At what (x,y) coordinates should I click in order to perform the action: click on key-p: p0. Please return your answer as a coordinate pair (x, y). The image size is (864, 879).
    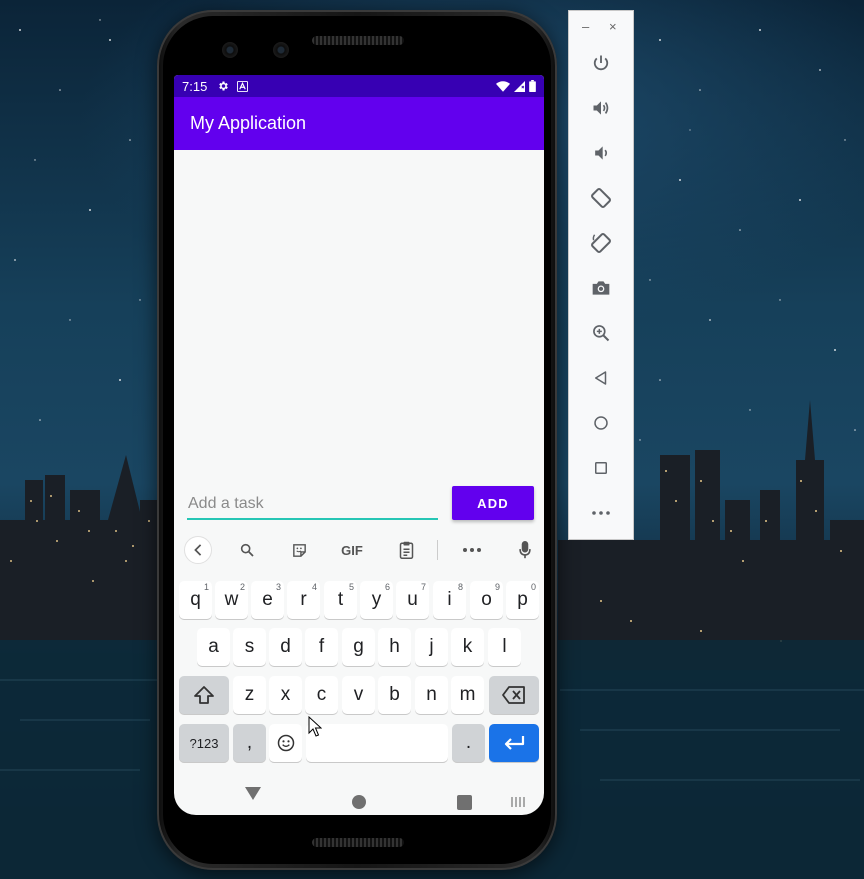
    Looking at the image, I should click on (522, 600).